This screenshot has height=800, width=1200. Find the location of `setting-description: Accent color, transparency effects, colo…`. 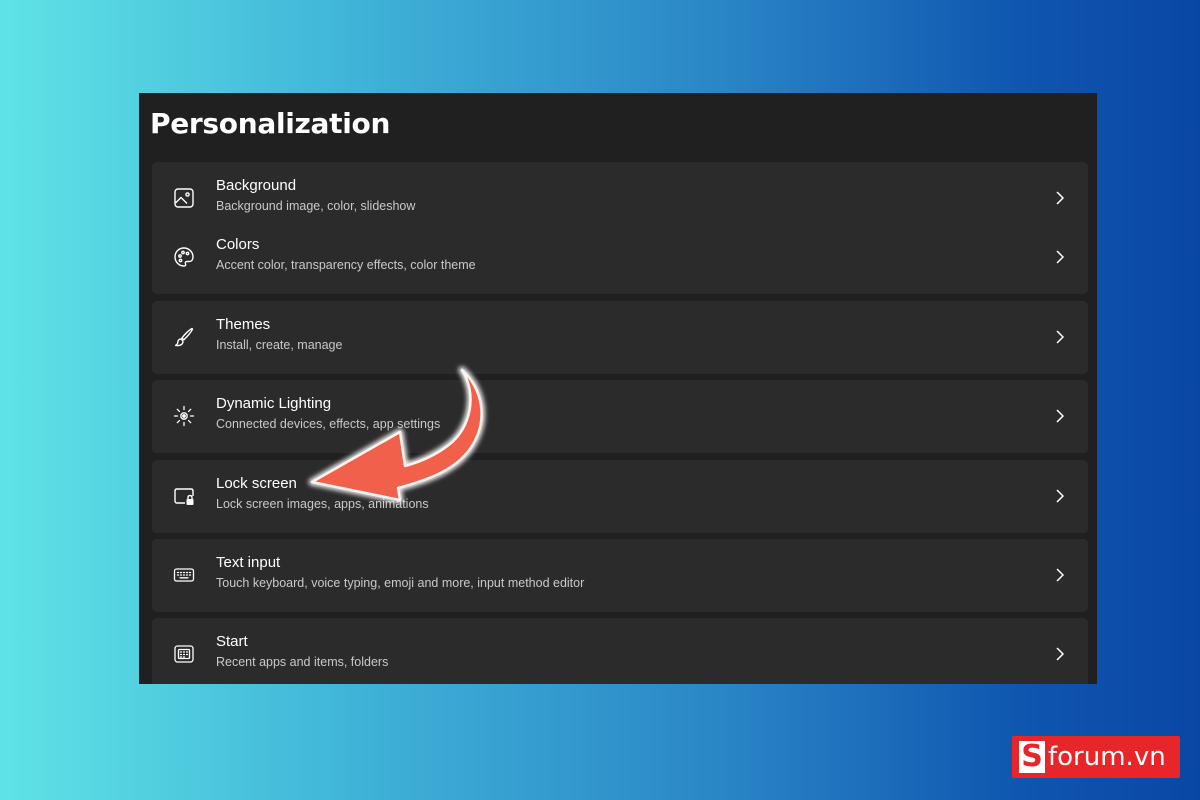

setting-description: Accent color, transparency effects, colo… is located at coordinates (346, 265).